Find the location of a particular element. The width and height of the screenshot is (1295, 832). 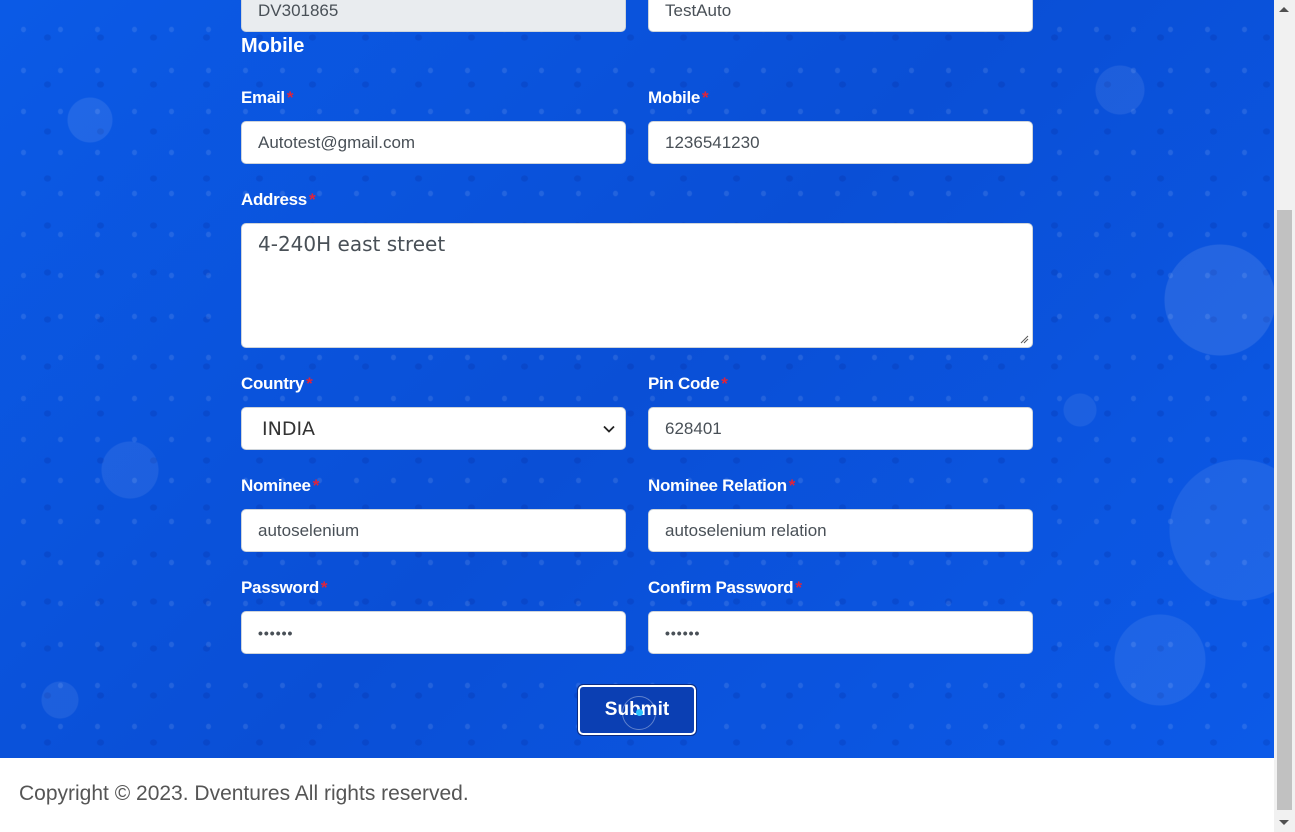

country-selected-value: INDIA is located at coordinates (289, 428).